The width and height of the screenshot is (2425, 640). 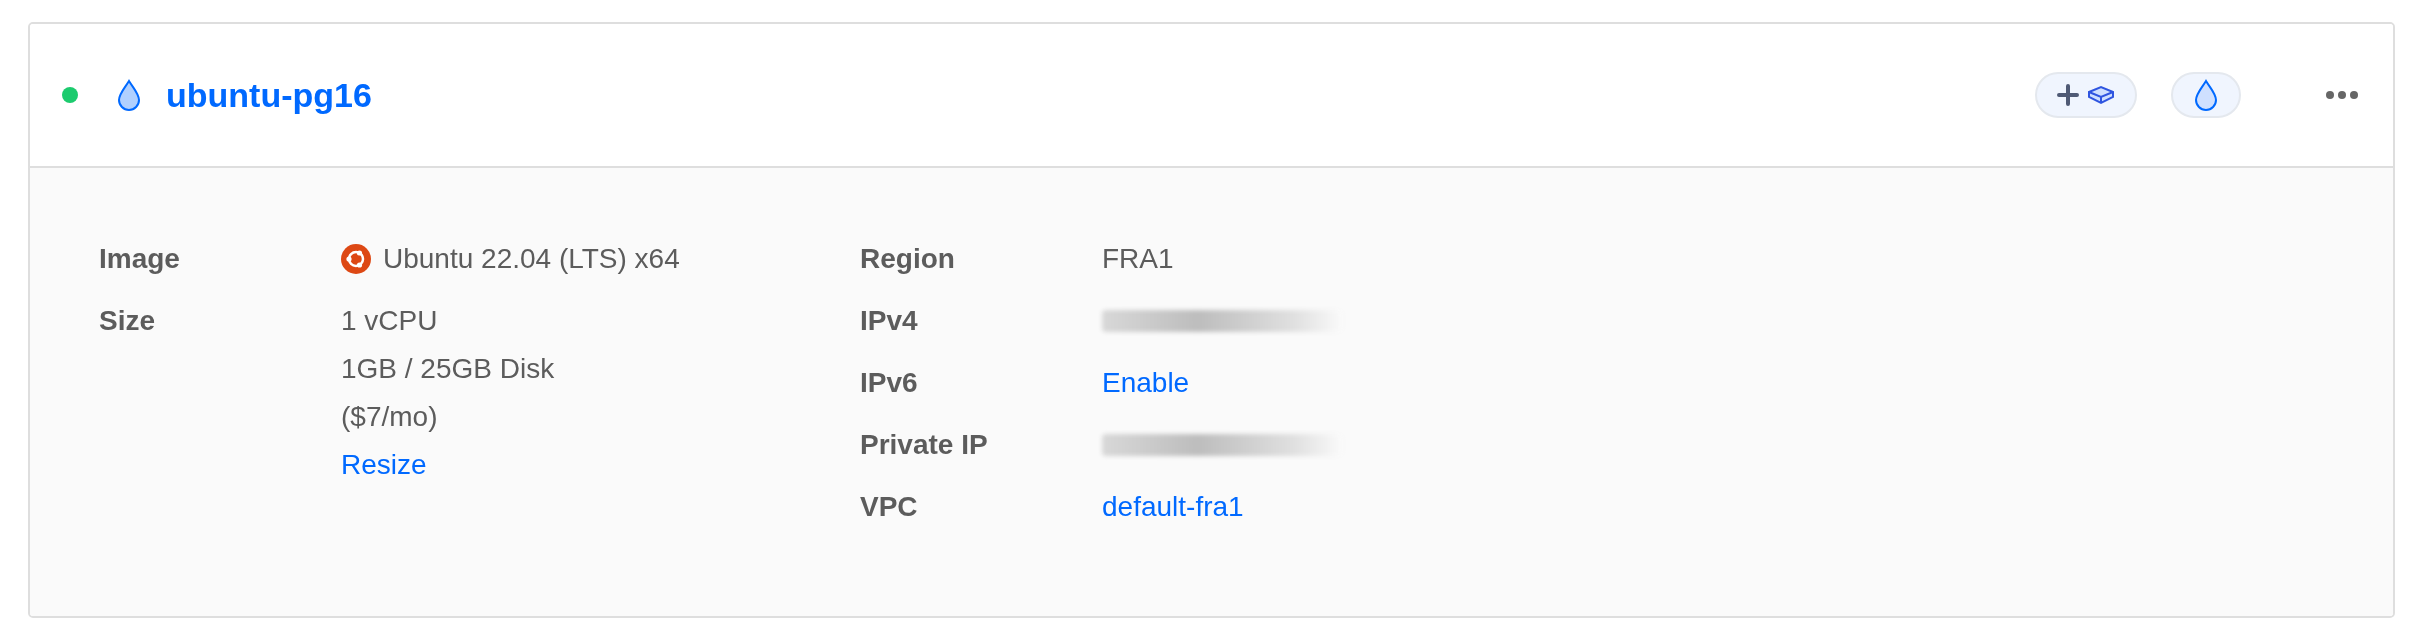 I want to click on image-name-text: Ubuntu 22.04 (LTS) x64, so click(x=531, y=259).